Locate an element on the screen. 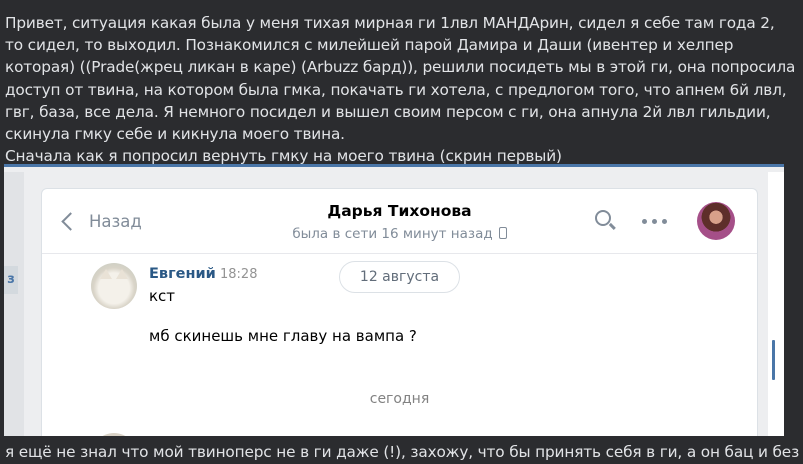 The height and width of the screenshot is (464, 803). today-divider: сегодня is located at coordinates (399, 399).